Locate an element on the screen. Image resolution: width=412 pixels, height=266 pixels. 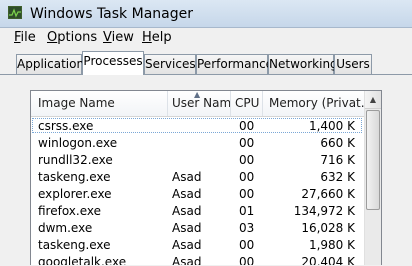
table-row: explorer.exe Asad 00 27,660 K is located at coordinates (198, 194).